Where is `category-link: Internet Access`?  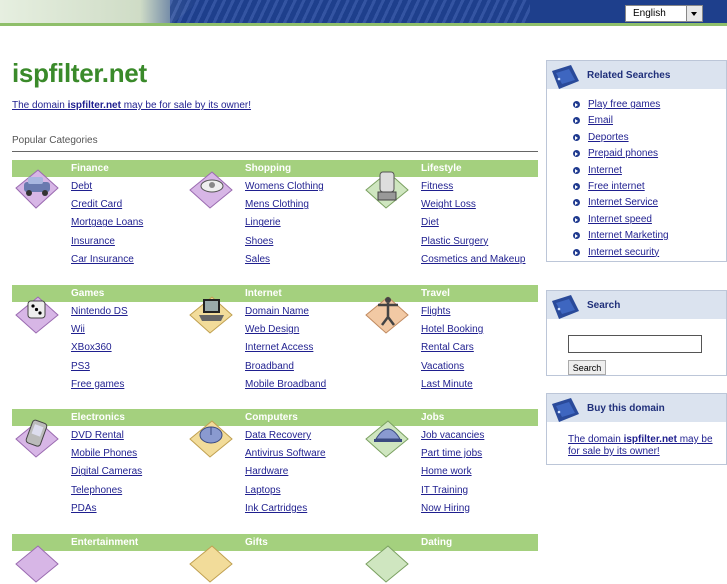 category-link: Internet Access is located at coordinates (279, 347).